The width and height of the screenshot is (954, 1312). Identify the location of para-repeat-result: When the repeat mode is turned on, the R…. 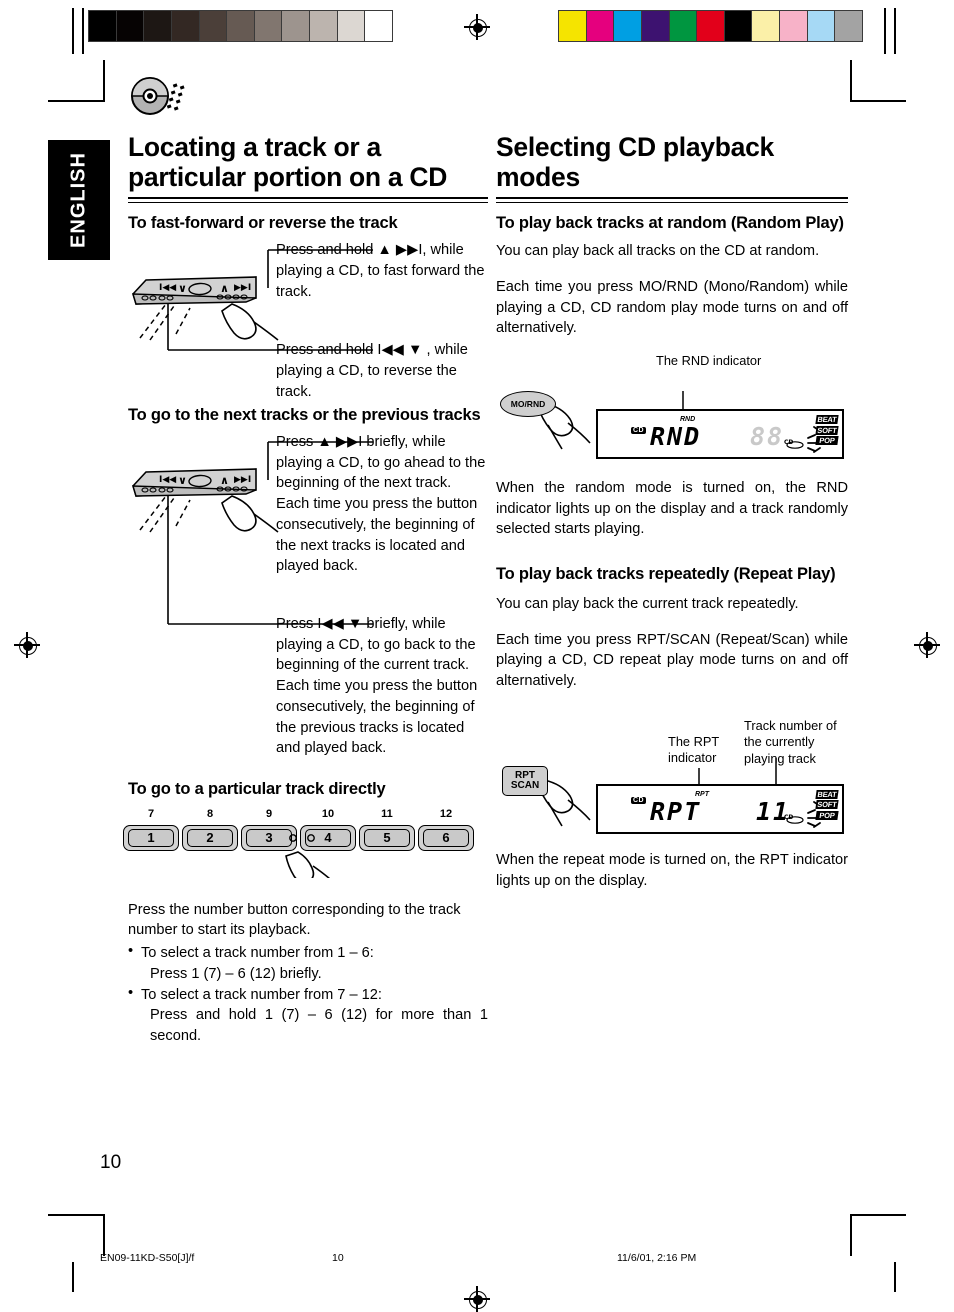
(672, 870).